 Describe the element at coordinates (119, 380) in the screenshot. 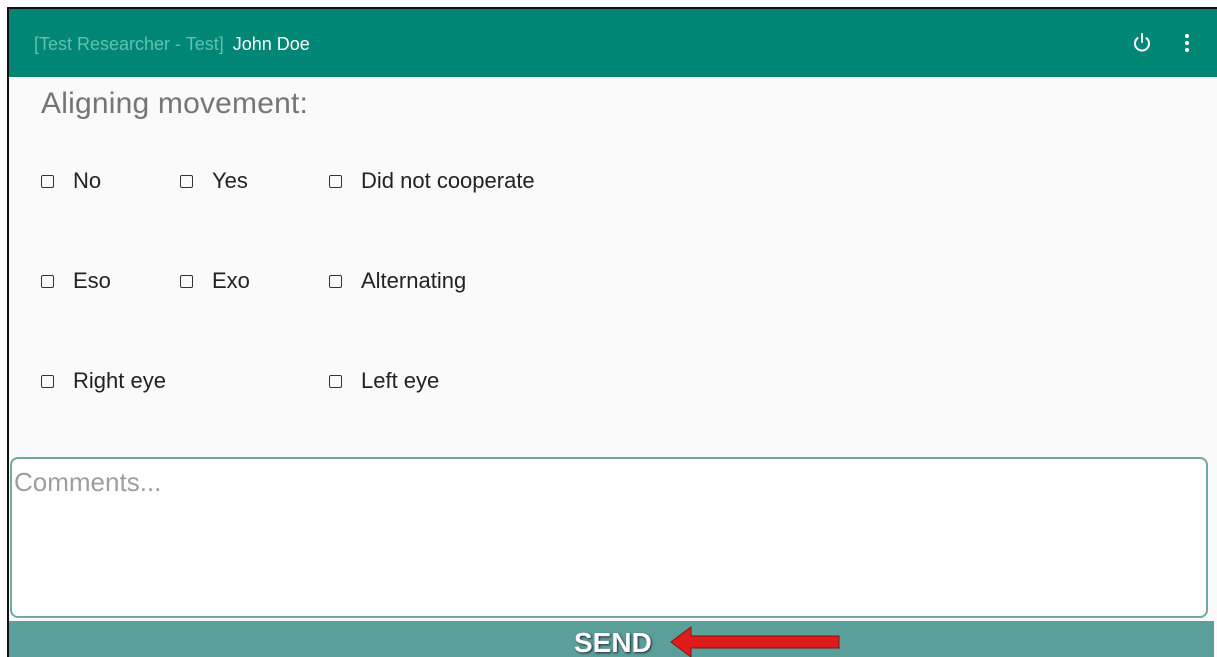

I see `option-label: Right eye` at that location.